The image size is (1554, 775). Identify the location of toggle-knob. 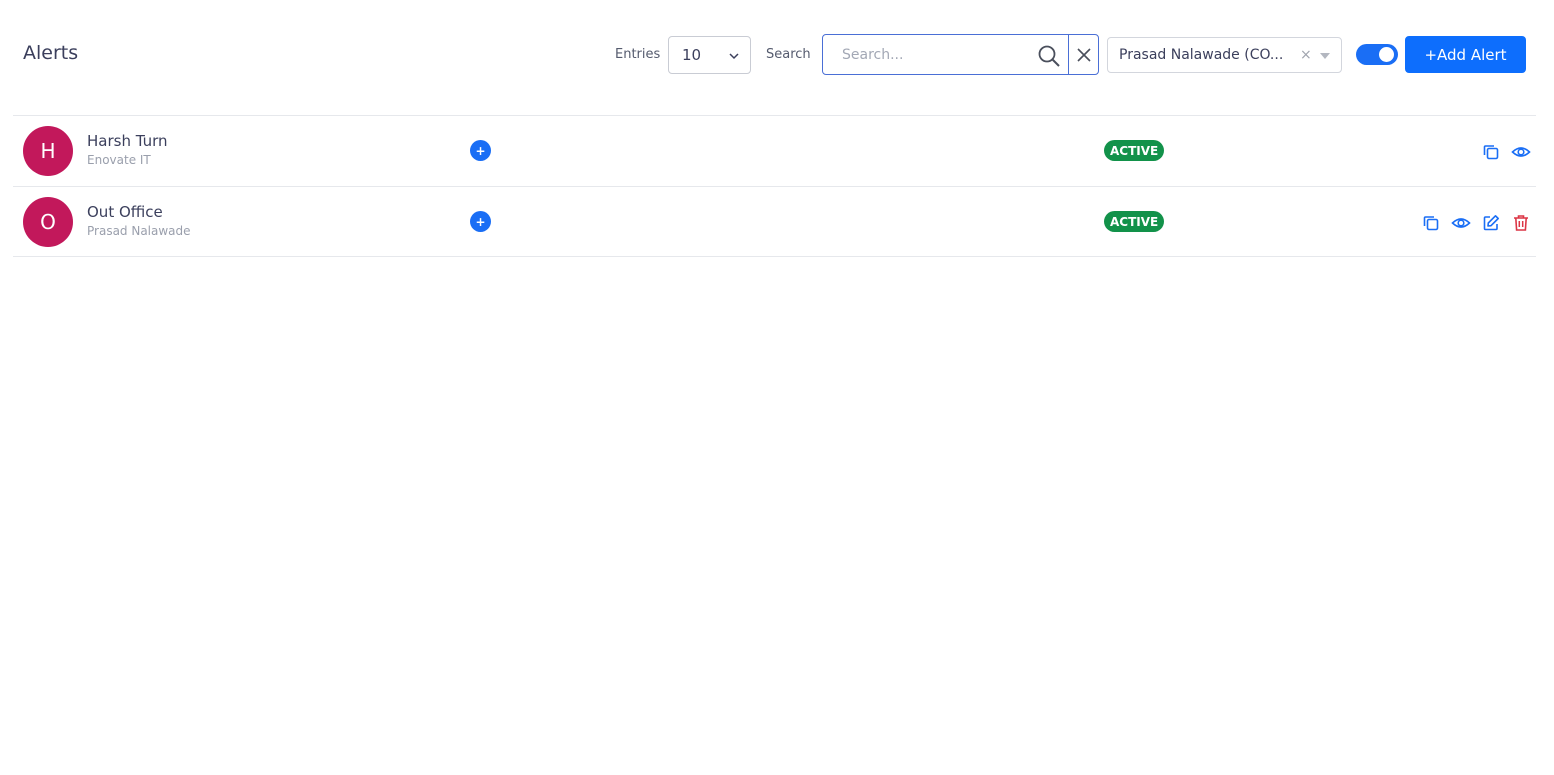
(1386, 54).